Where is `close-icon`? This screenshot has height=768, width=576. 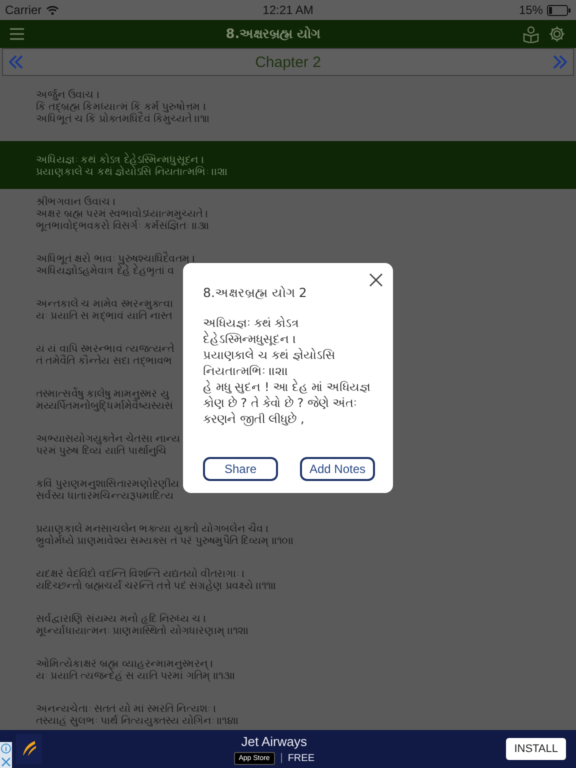 close-icon is located at coordinates (376, 280).